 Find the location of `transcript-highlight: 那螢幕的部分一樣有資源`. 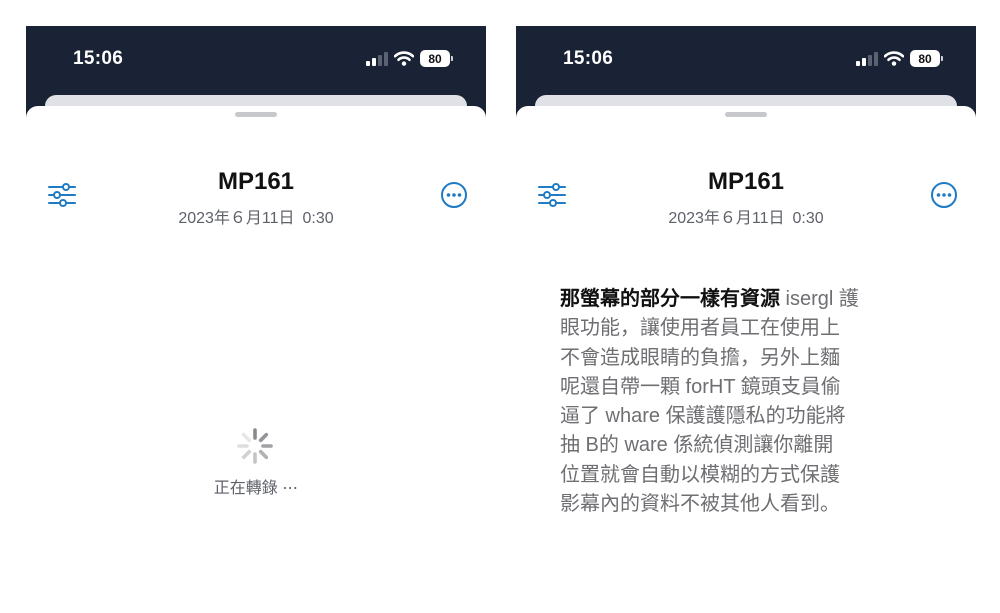

transcript-highlight: 那螢幕的部分一樣有資源 is located at coordinates (670, 299).